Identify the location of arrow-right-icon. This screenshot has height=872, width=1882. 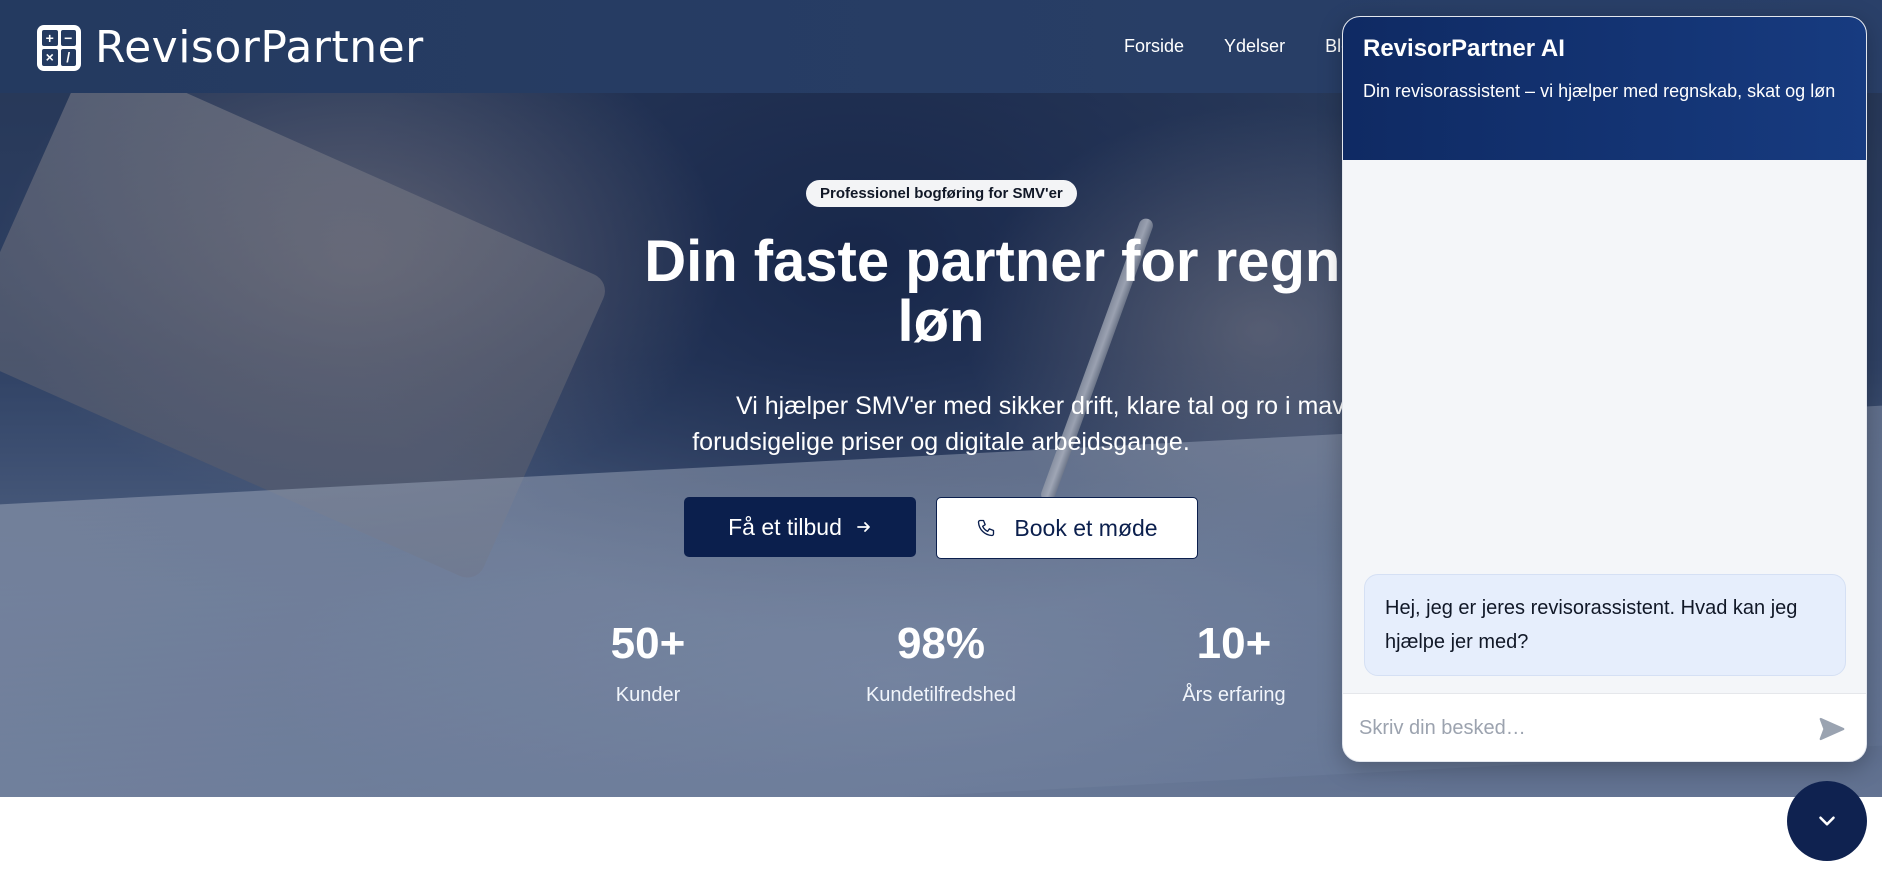
(863, 527).